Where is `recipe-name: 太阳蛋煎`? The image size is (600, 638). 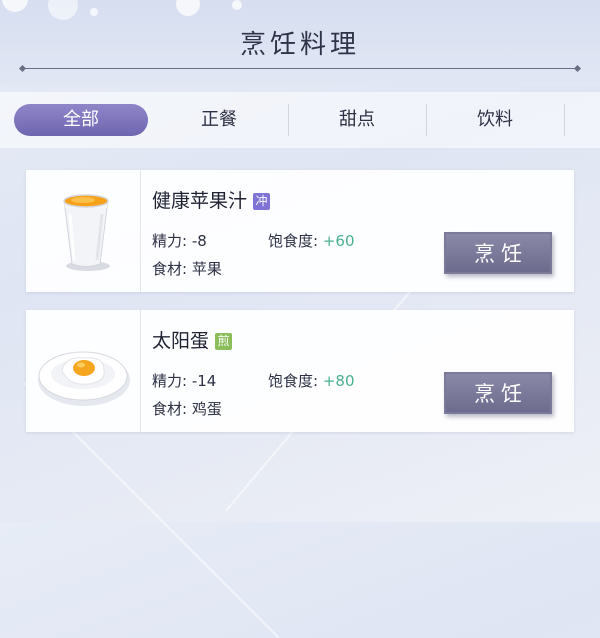
recipe-name: 太阳蛋煎 is located at coordinates (192, 339).